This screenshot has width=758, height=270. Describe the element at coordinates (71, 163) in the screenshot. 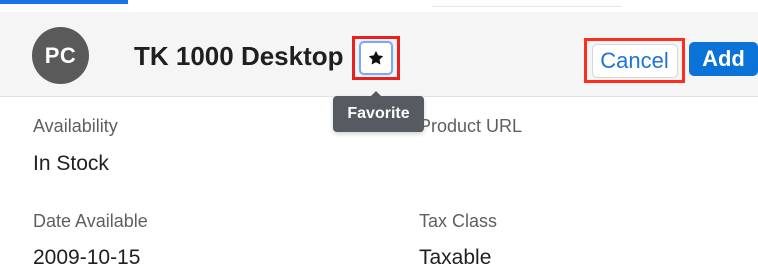

I see `availability-value: In Stock` at that location.